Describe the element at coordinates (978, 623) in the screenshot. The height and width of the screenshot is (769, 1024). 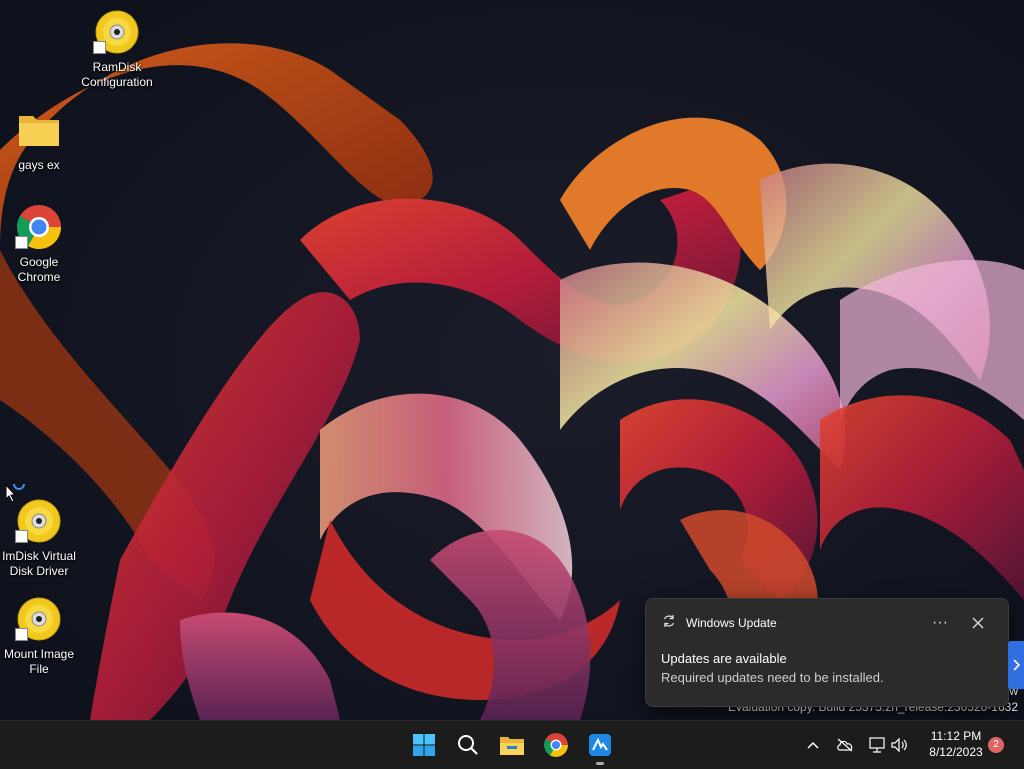
I see `close-icon` at that location.